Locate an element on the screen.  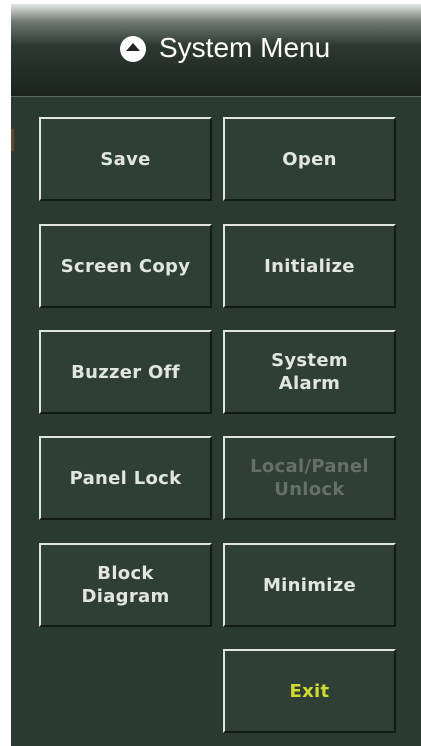
system-alarm-button: System Alarm is located at coordinates (309, 372).